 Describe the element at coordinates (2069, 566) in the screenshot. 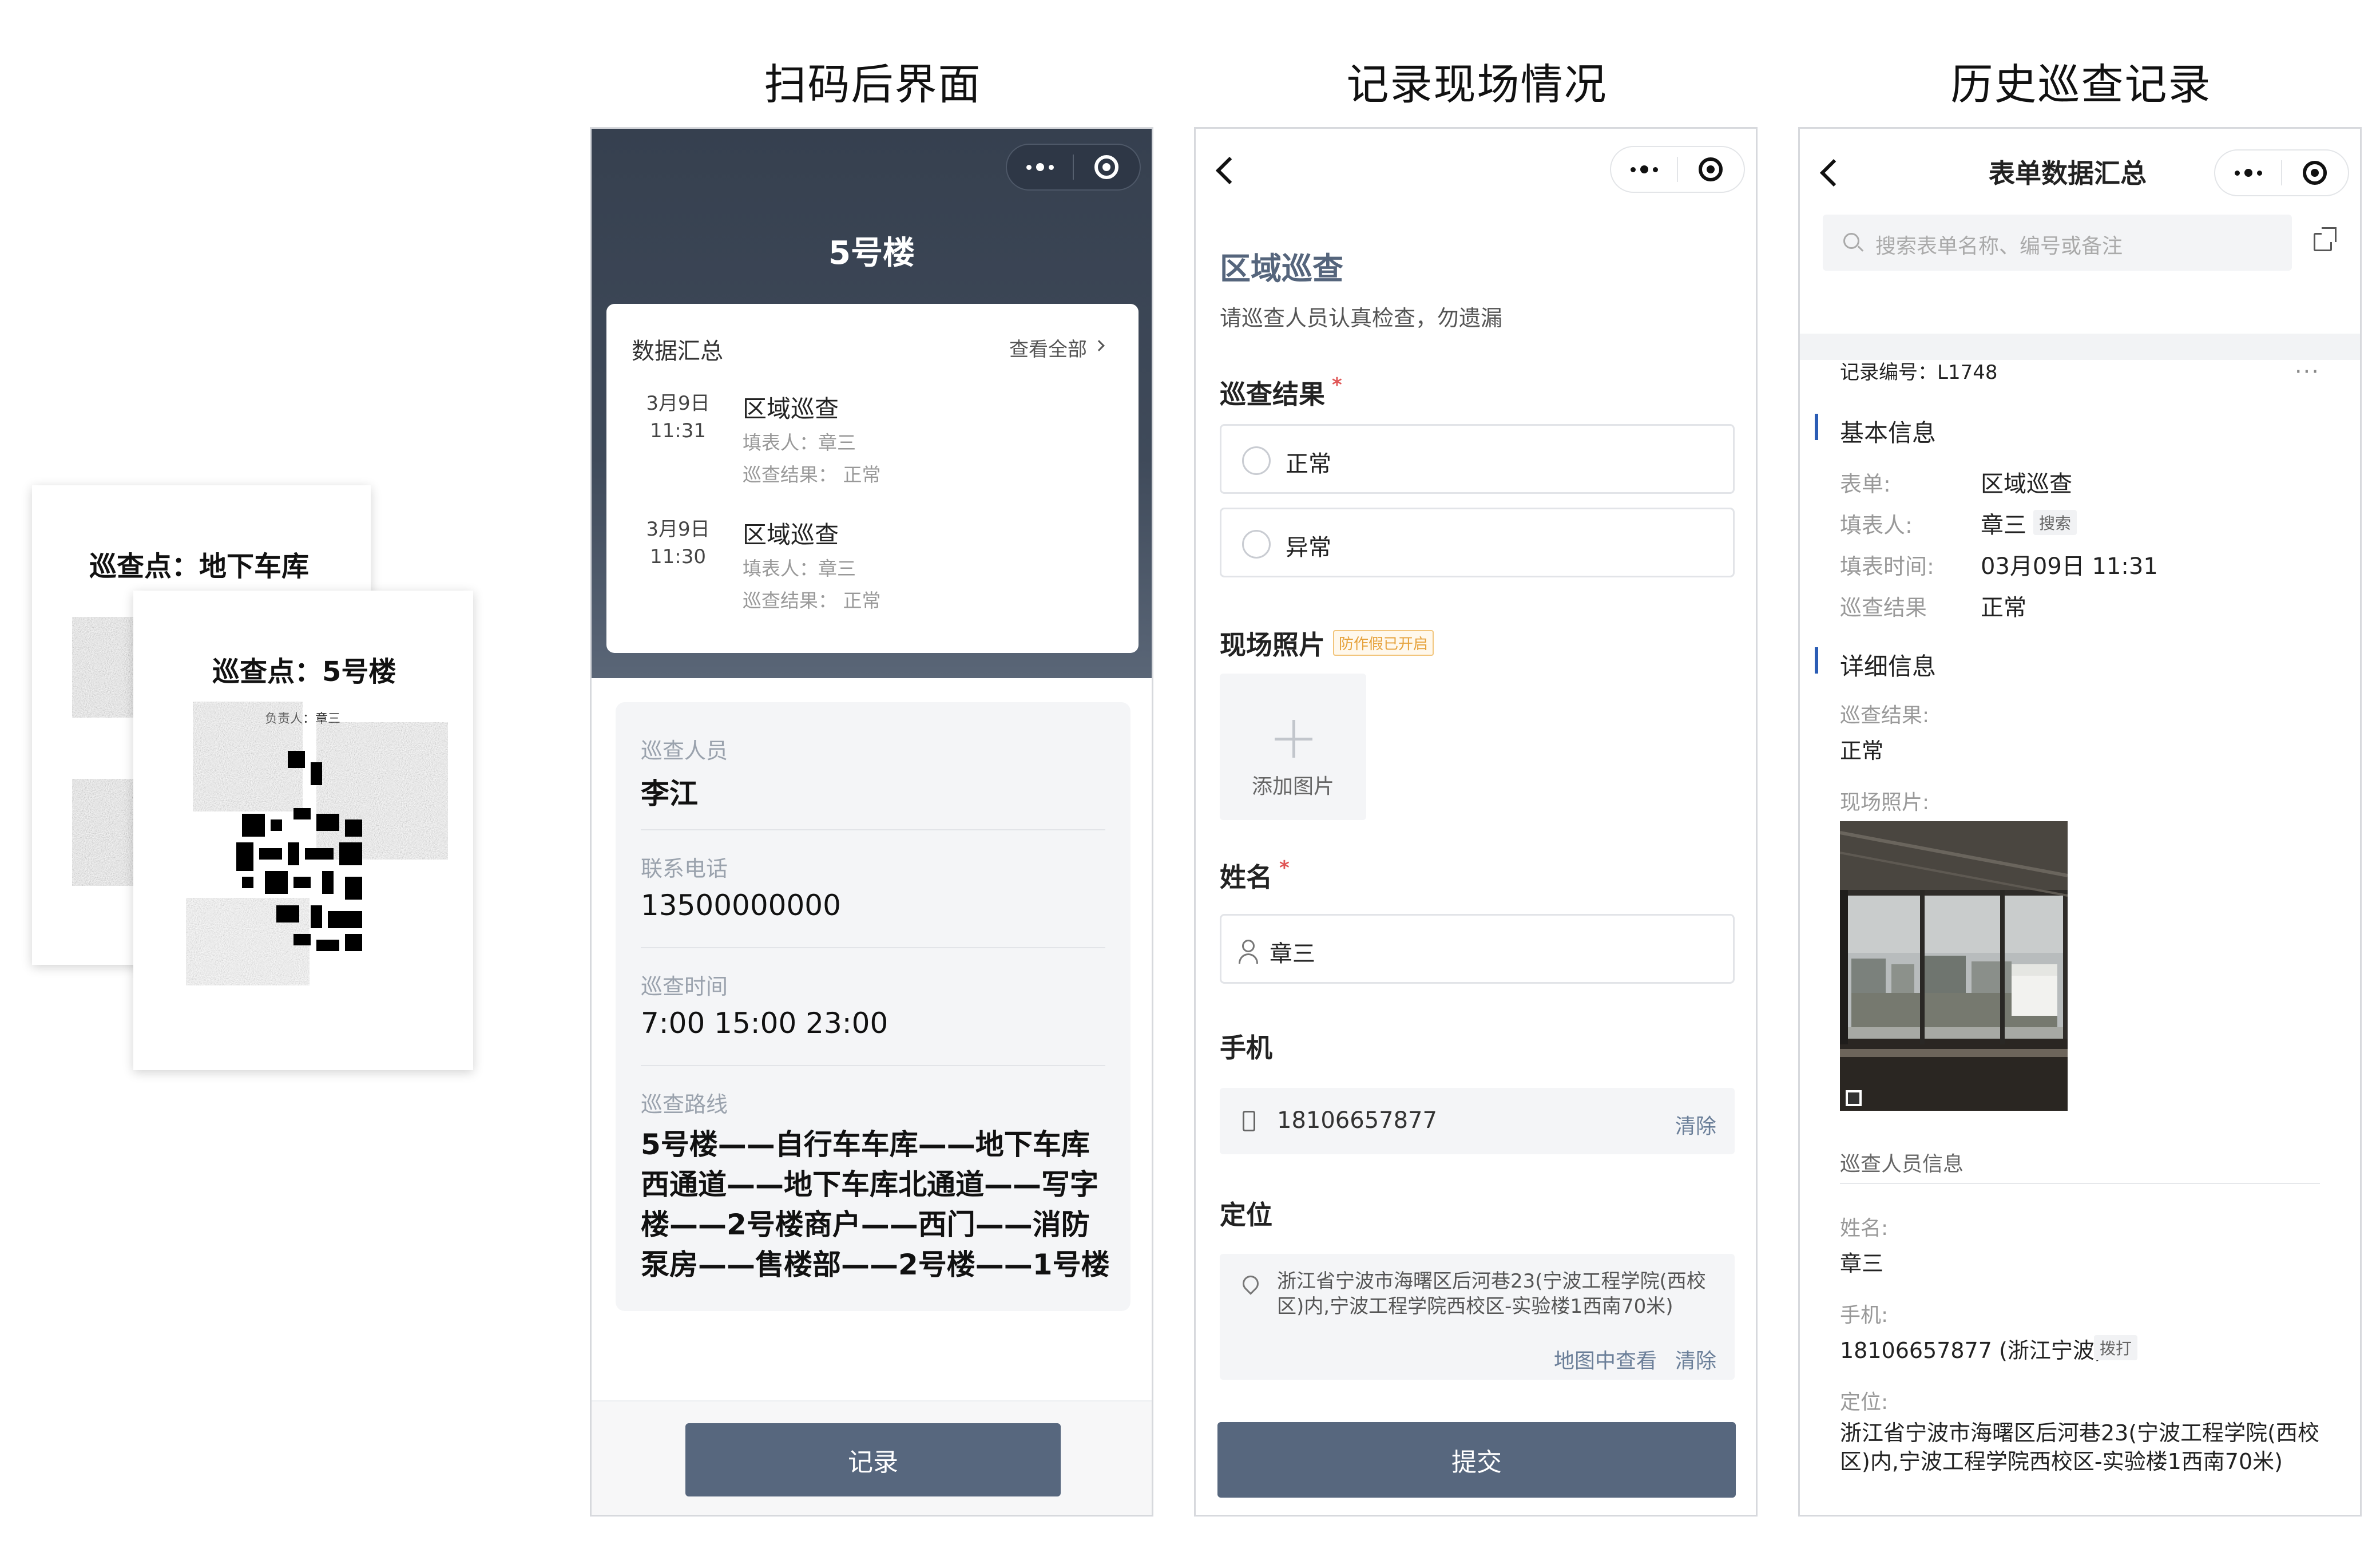

I see `time-value: 03月09日 11:31` at that location.